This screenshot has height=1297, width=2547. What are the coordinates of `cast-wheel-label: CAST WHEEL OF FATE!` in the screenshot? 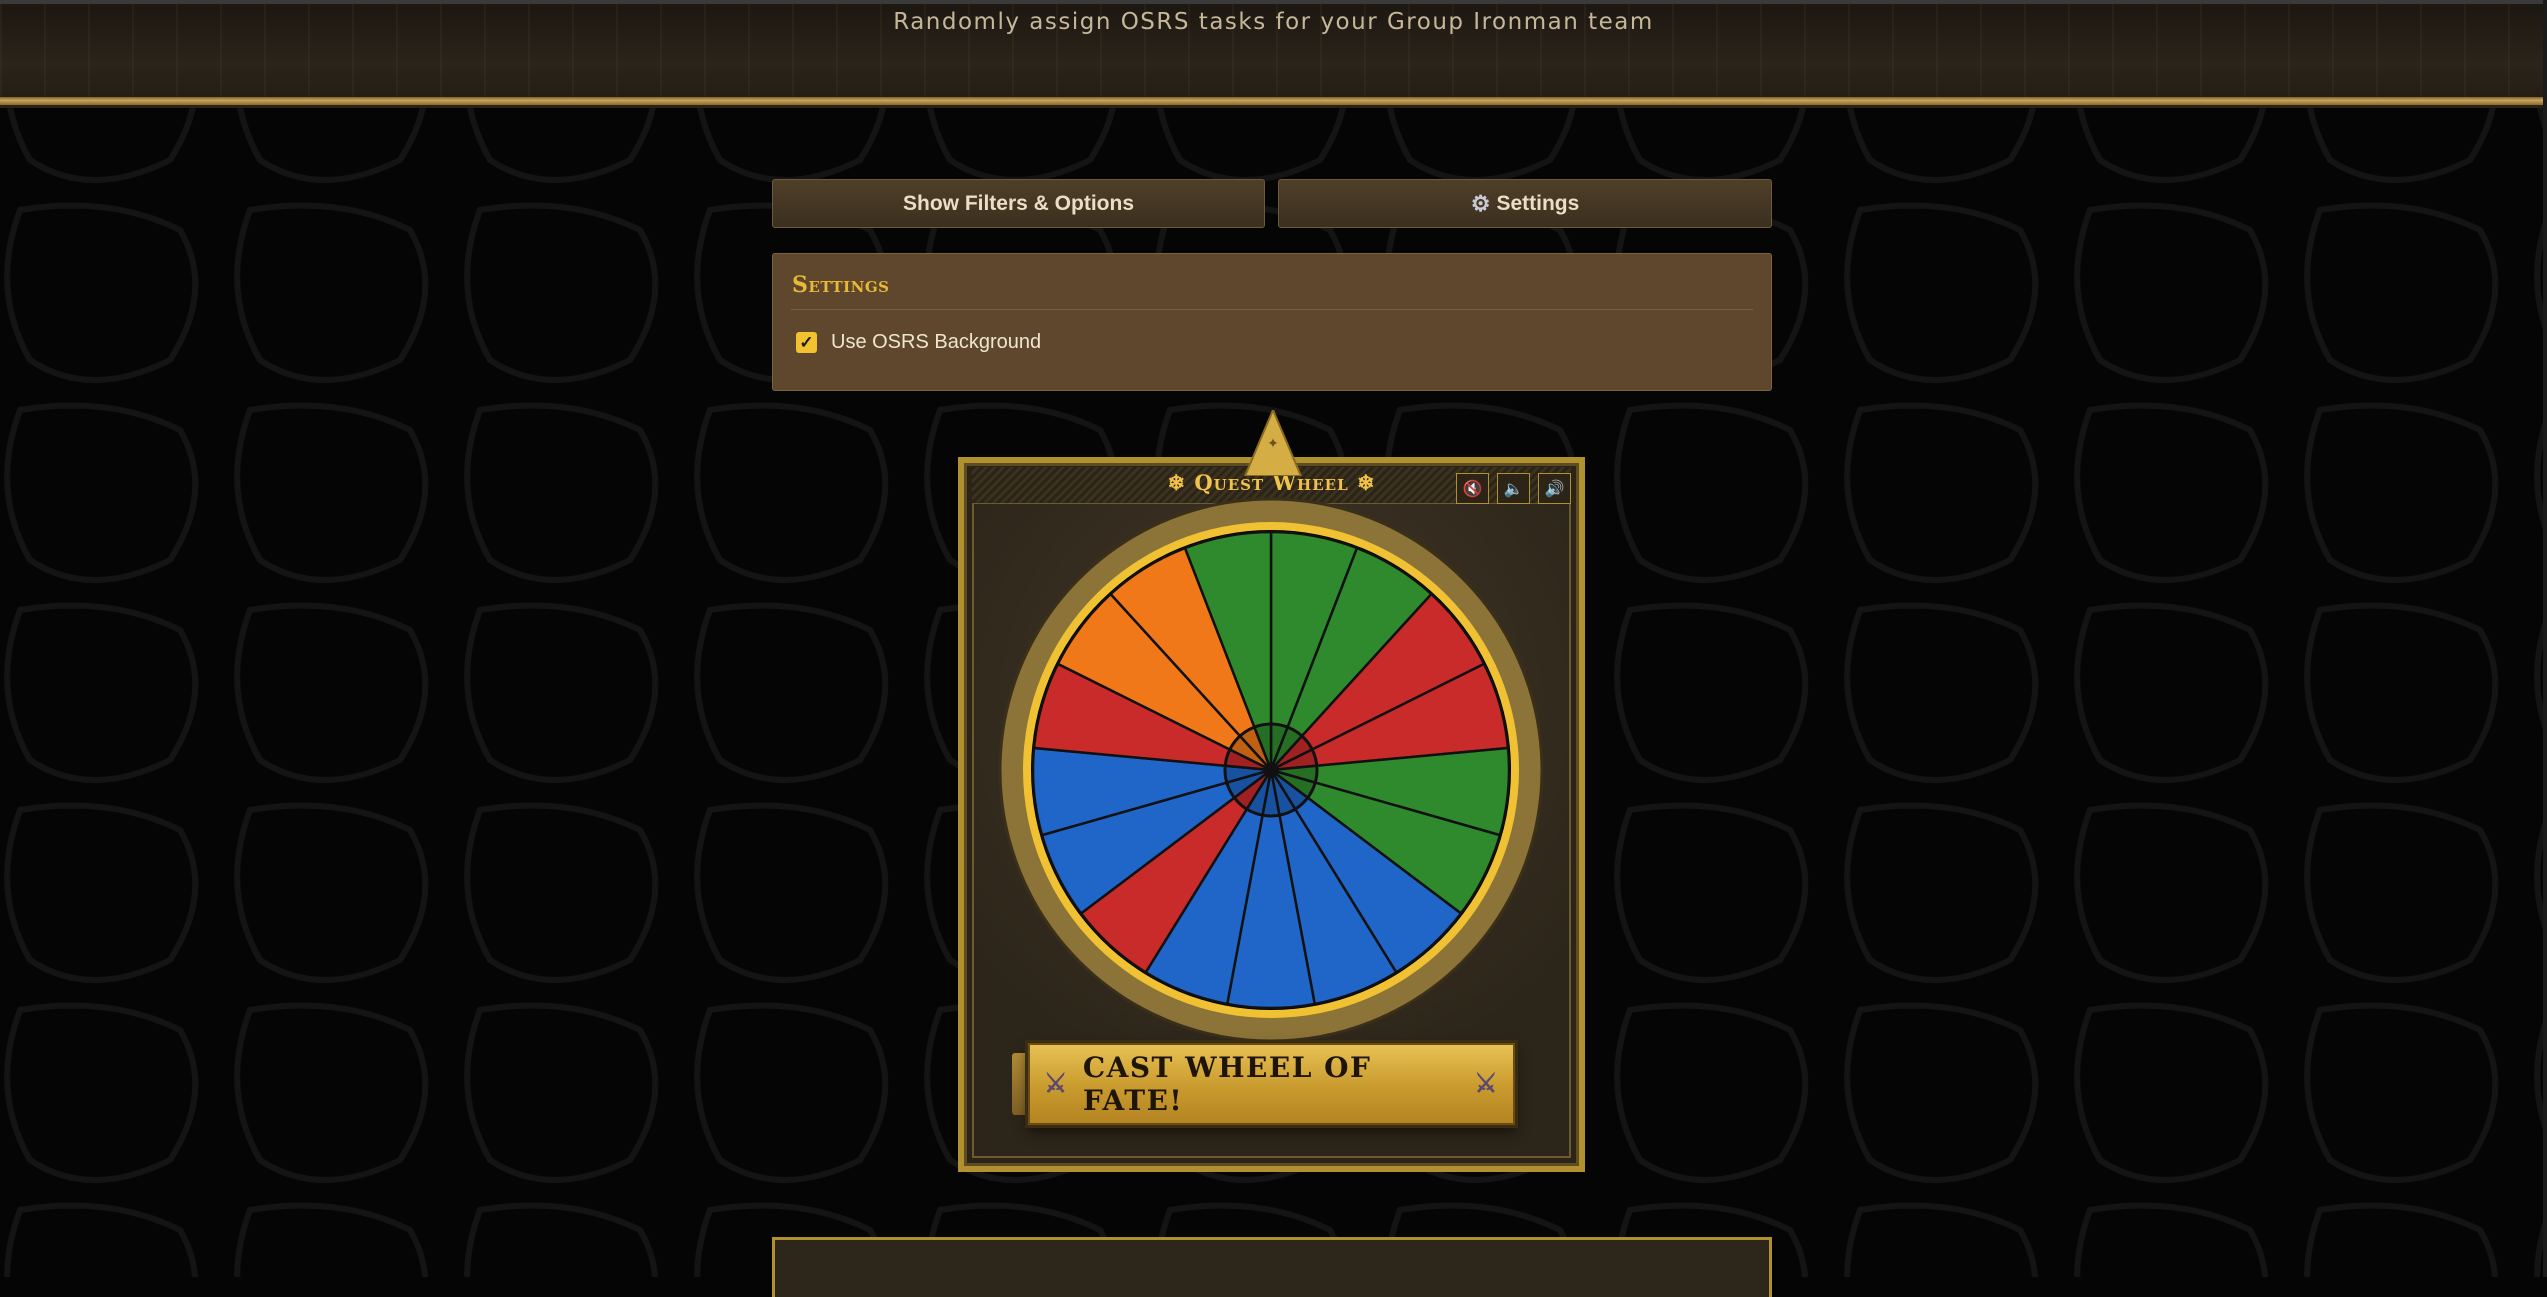 It's located at (1227, 1084).